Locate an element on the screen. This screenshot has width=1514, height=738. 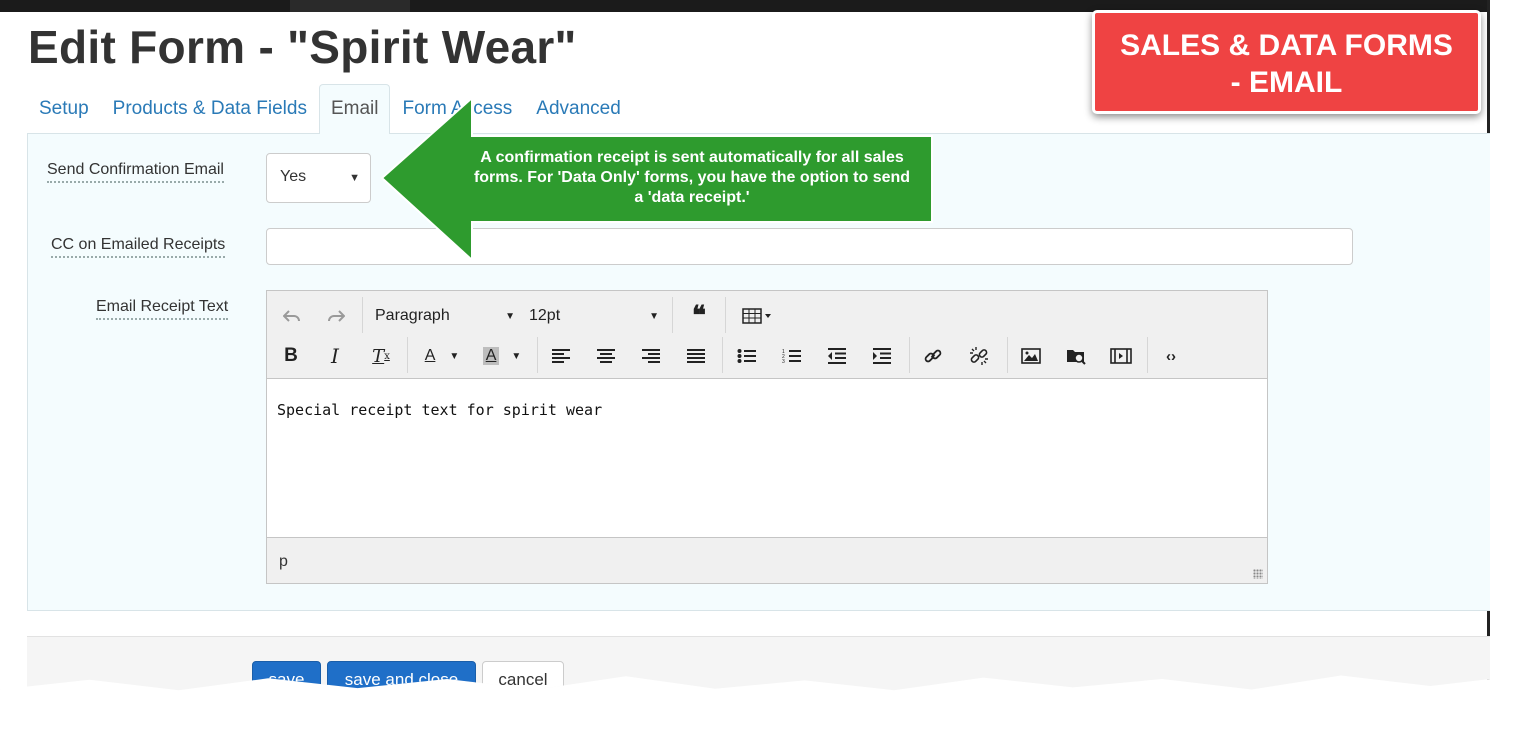
form-footer is located at coordinates (758, 663).